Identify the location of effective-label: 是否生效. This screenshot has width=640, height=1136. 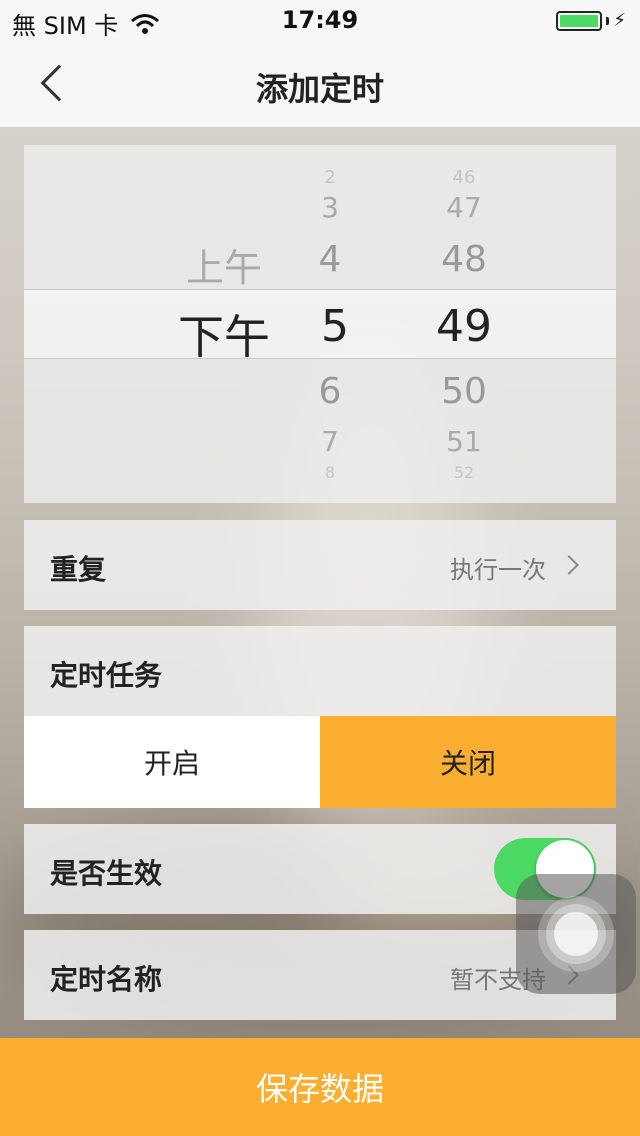
(106, 873).